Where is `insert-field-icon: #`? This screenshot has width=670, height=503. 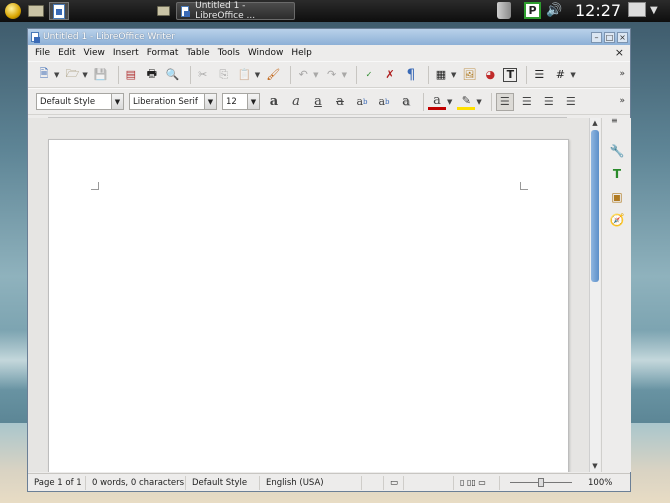 insert-field-icon: # is located at coordinates (560, 75).